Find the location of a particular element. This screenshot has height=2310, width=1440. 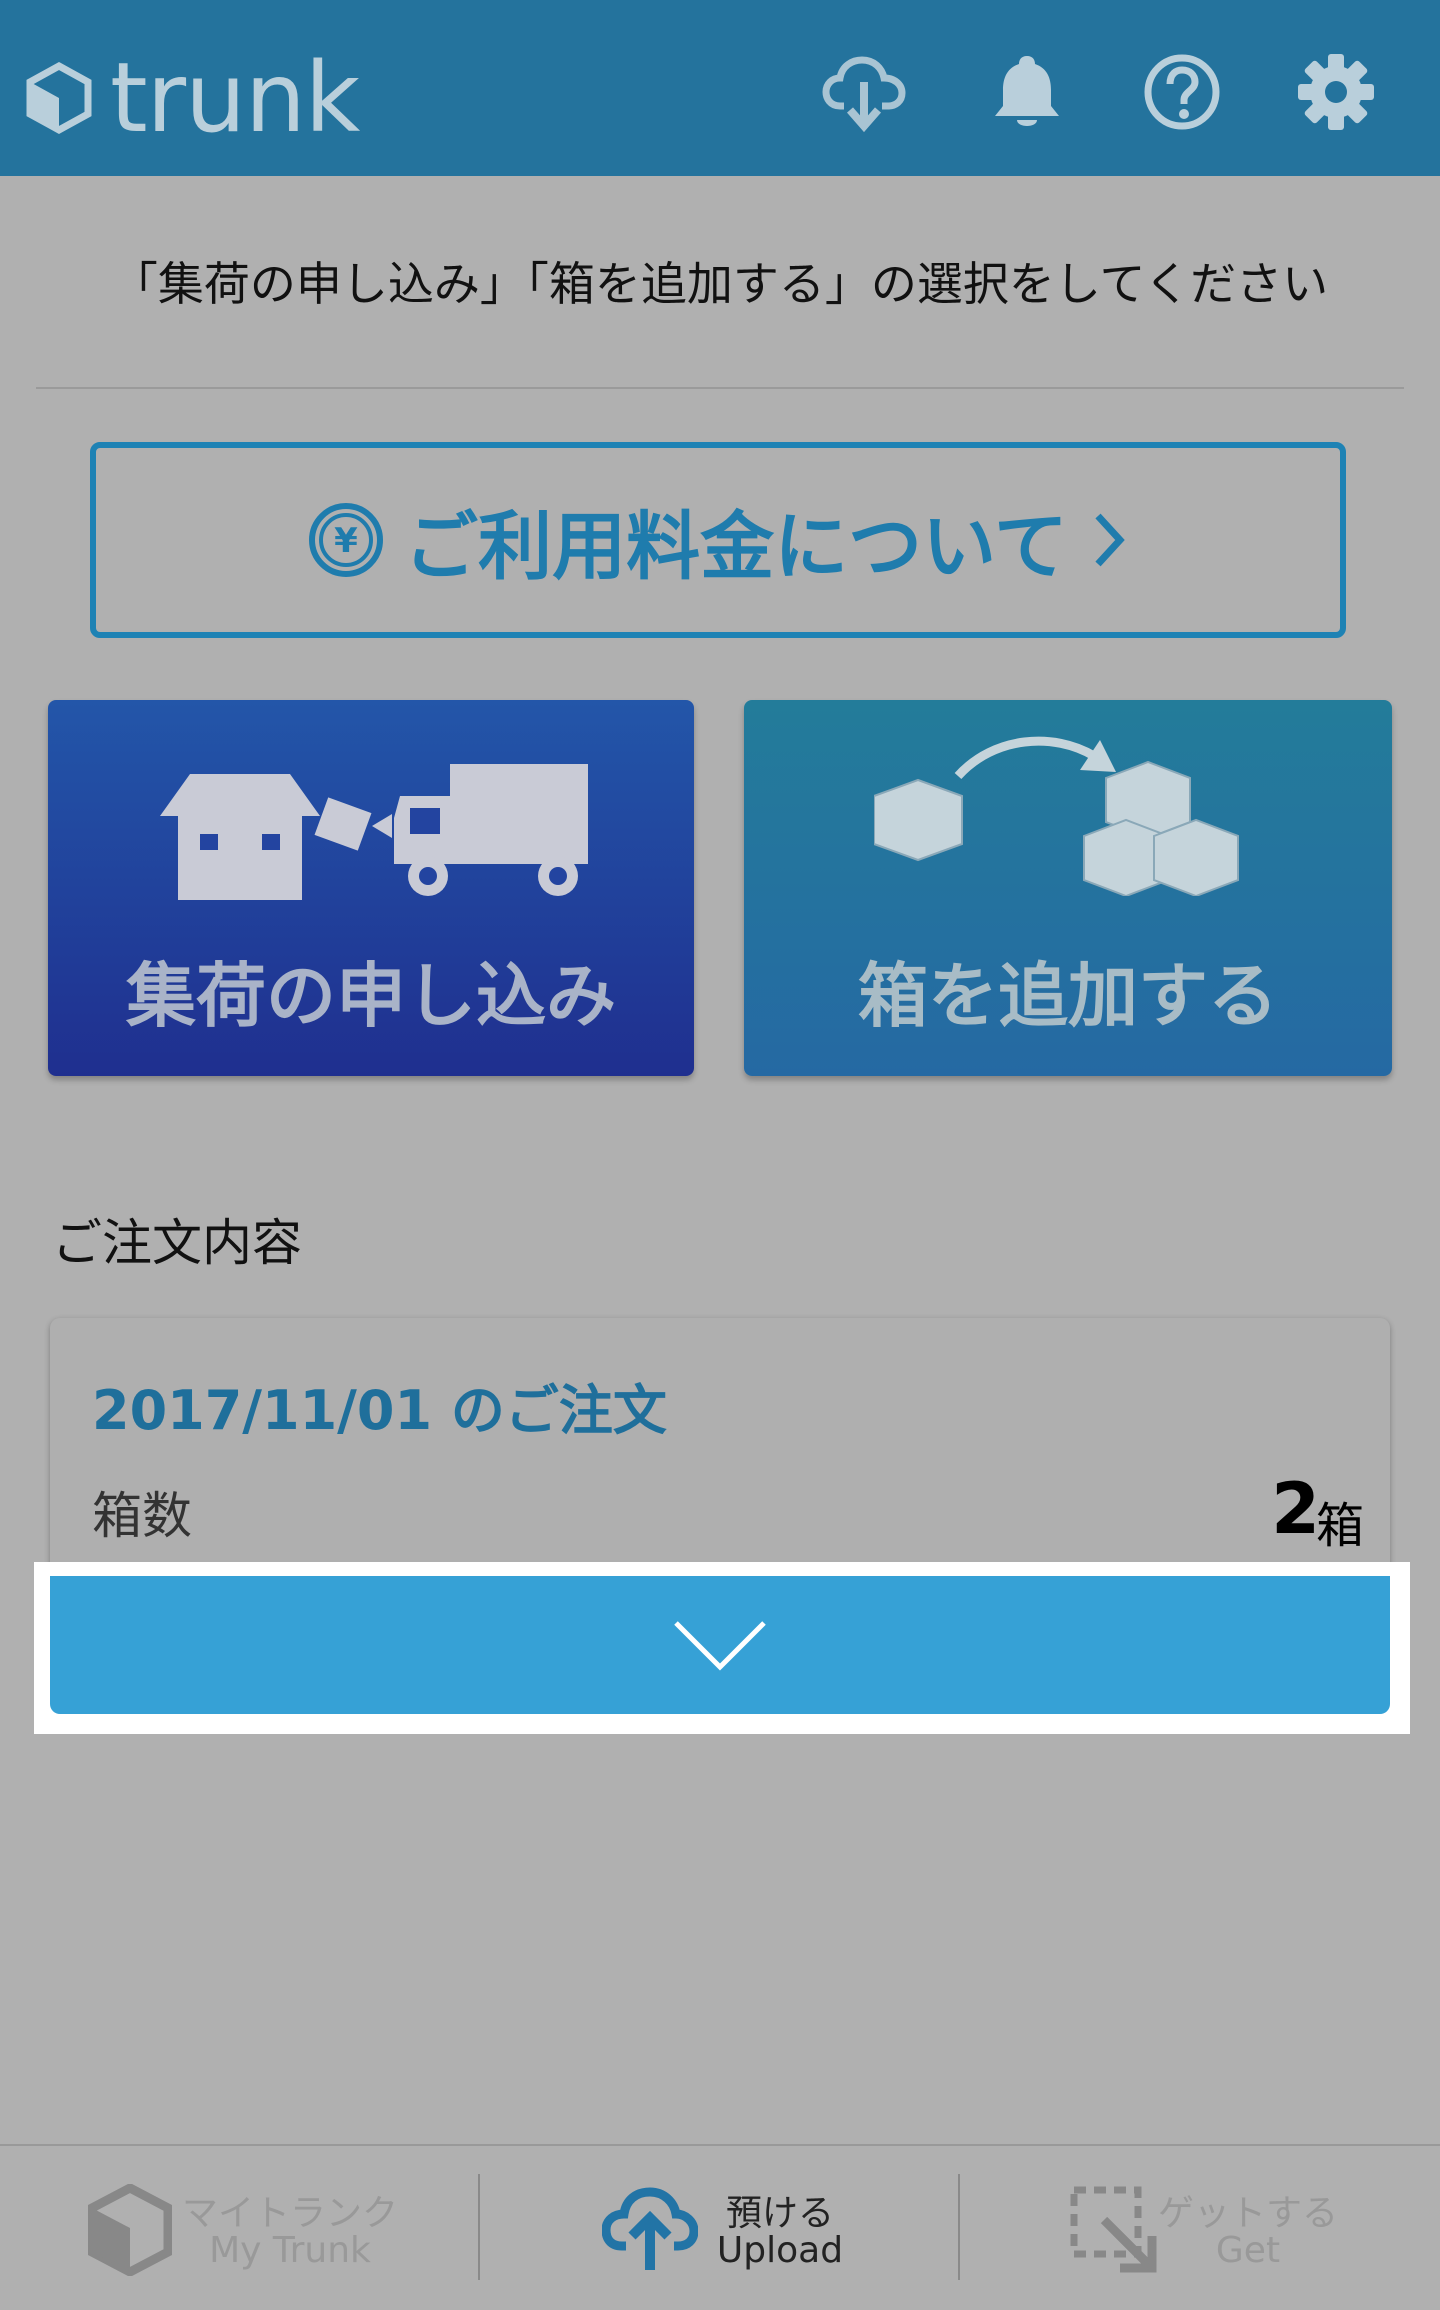

chevron-down-icon is located at coordinates (720, 1646).